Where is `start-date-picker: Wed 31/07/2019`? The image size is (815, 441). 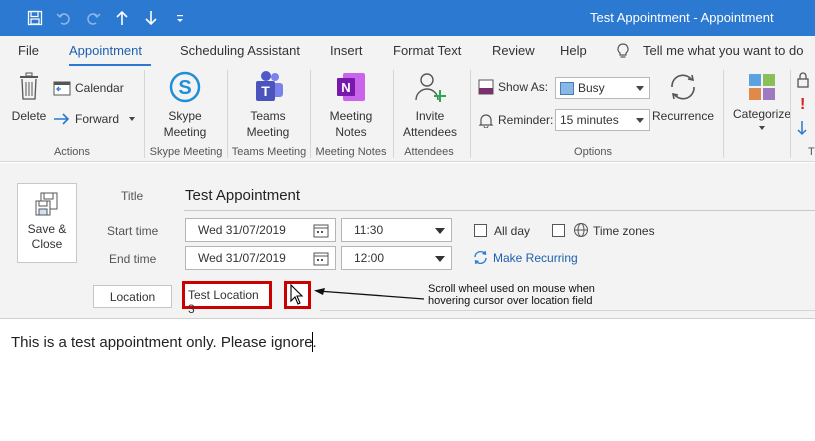
start-date-picker: Wed 31/07/2019 is located at coordinates (260, 230).